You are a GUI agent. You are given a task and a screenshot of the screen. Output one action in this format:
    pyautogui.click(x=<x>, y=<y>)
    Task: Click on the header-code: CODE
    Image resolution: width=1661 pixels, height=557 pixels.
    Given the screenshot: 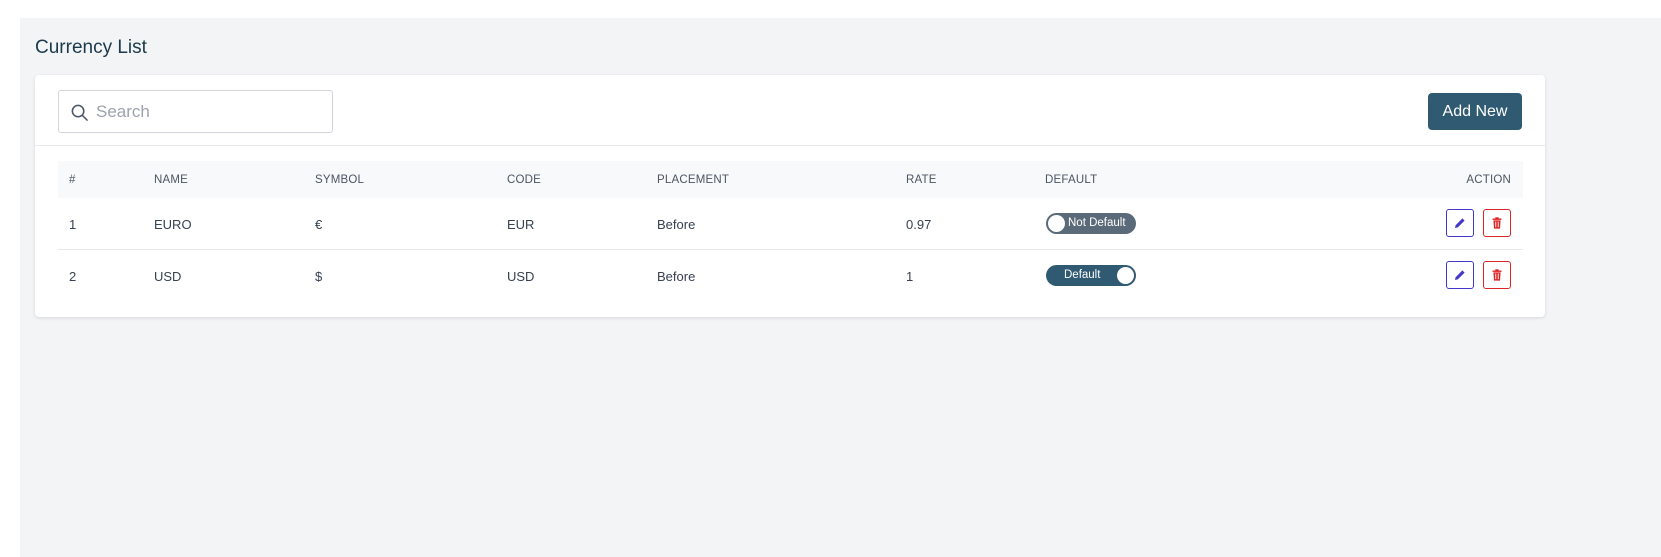 What is the action you would take?
    pyautogui.click(x=524, y=180)
    